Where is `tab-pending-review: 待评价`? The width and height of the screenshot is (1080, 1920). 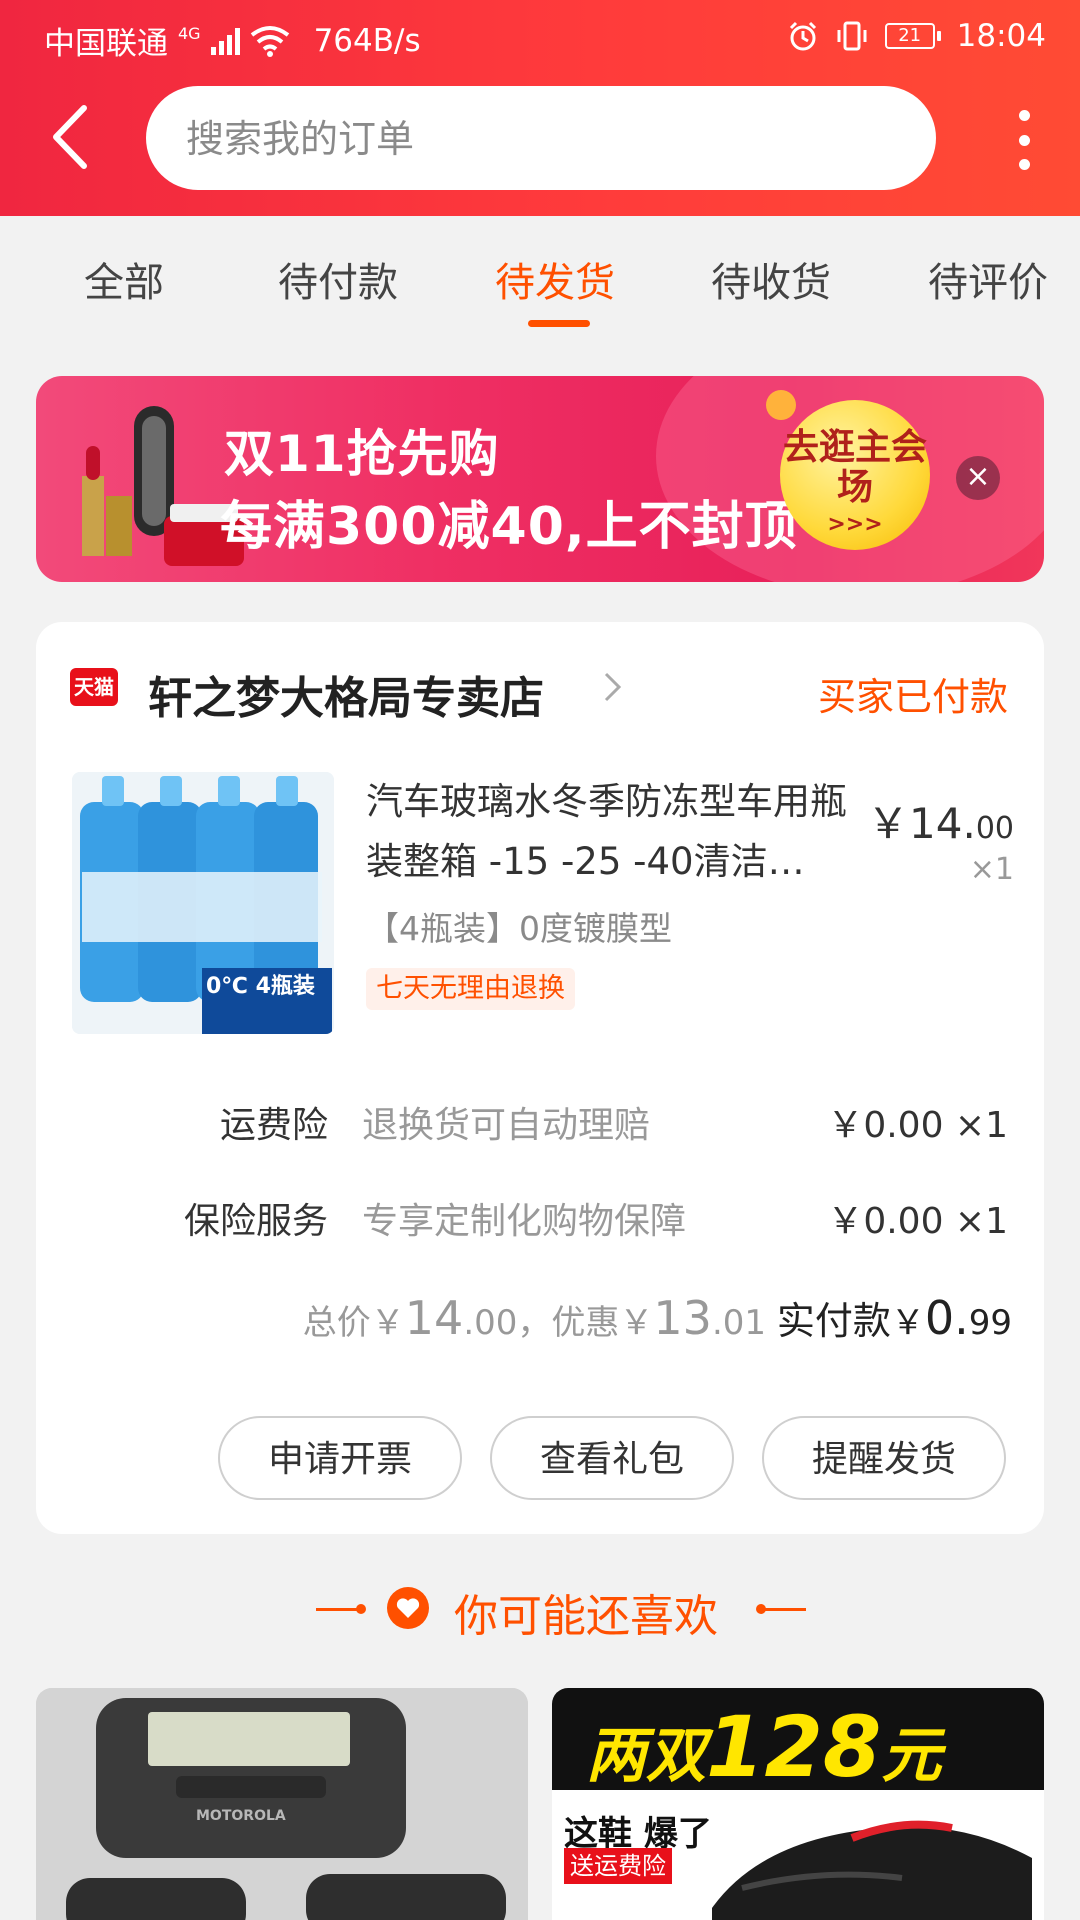 tab-pending-review: 待评价 is located at coordinates (988, 279).